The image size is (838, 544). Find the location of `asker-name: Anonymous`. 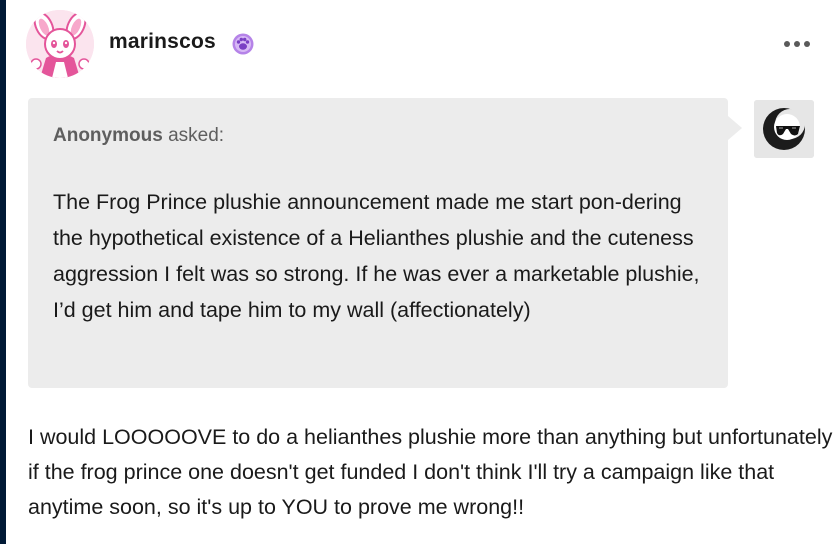

asker-name: Anonymous is located at coordinates (108, 135).